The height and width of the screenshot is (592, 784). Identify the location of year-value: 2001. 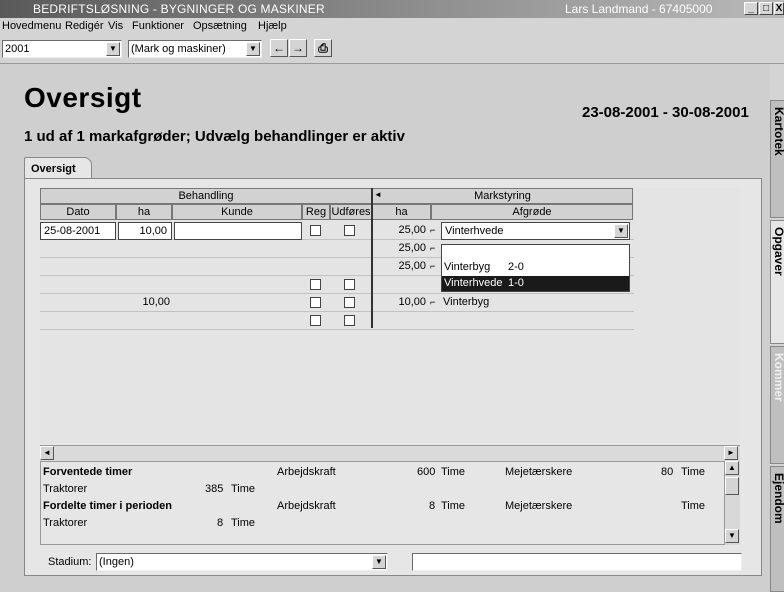
(17, 49).